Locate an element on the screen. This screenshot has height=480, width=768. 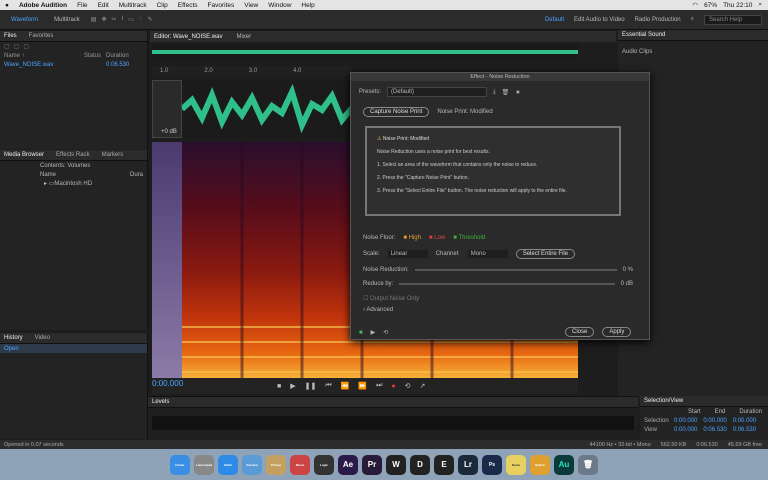
menu-file: File is located at coordinates (82, 5).